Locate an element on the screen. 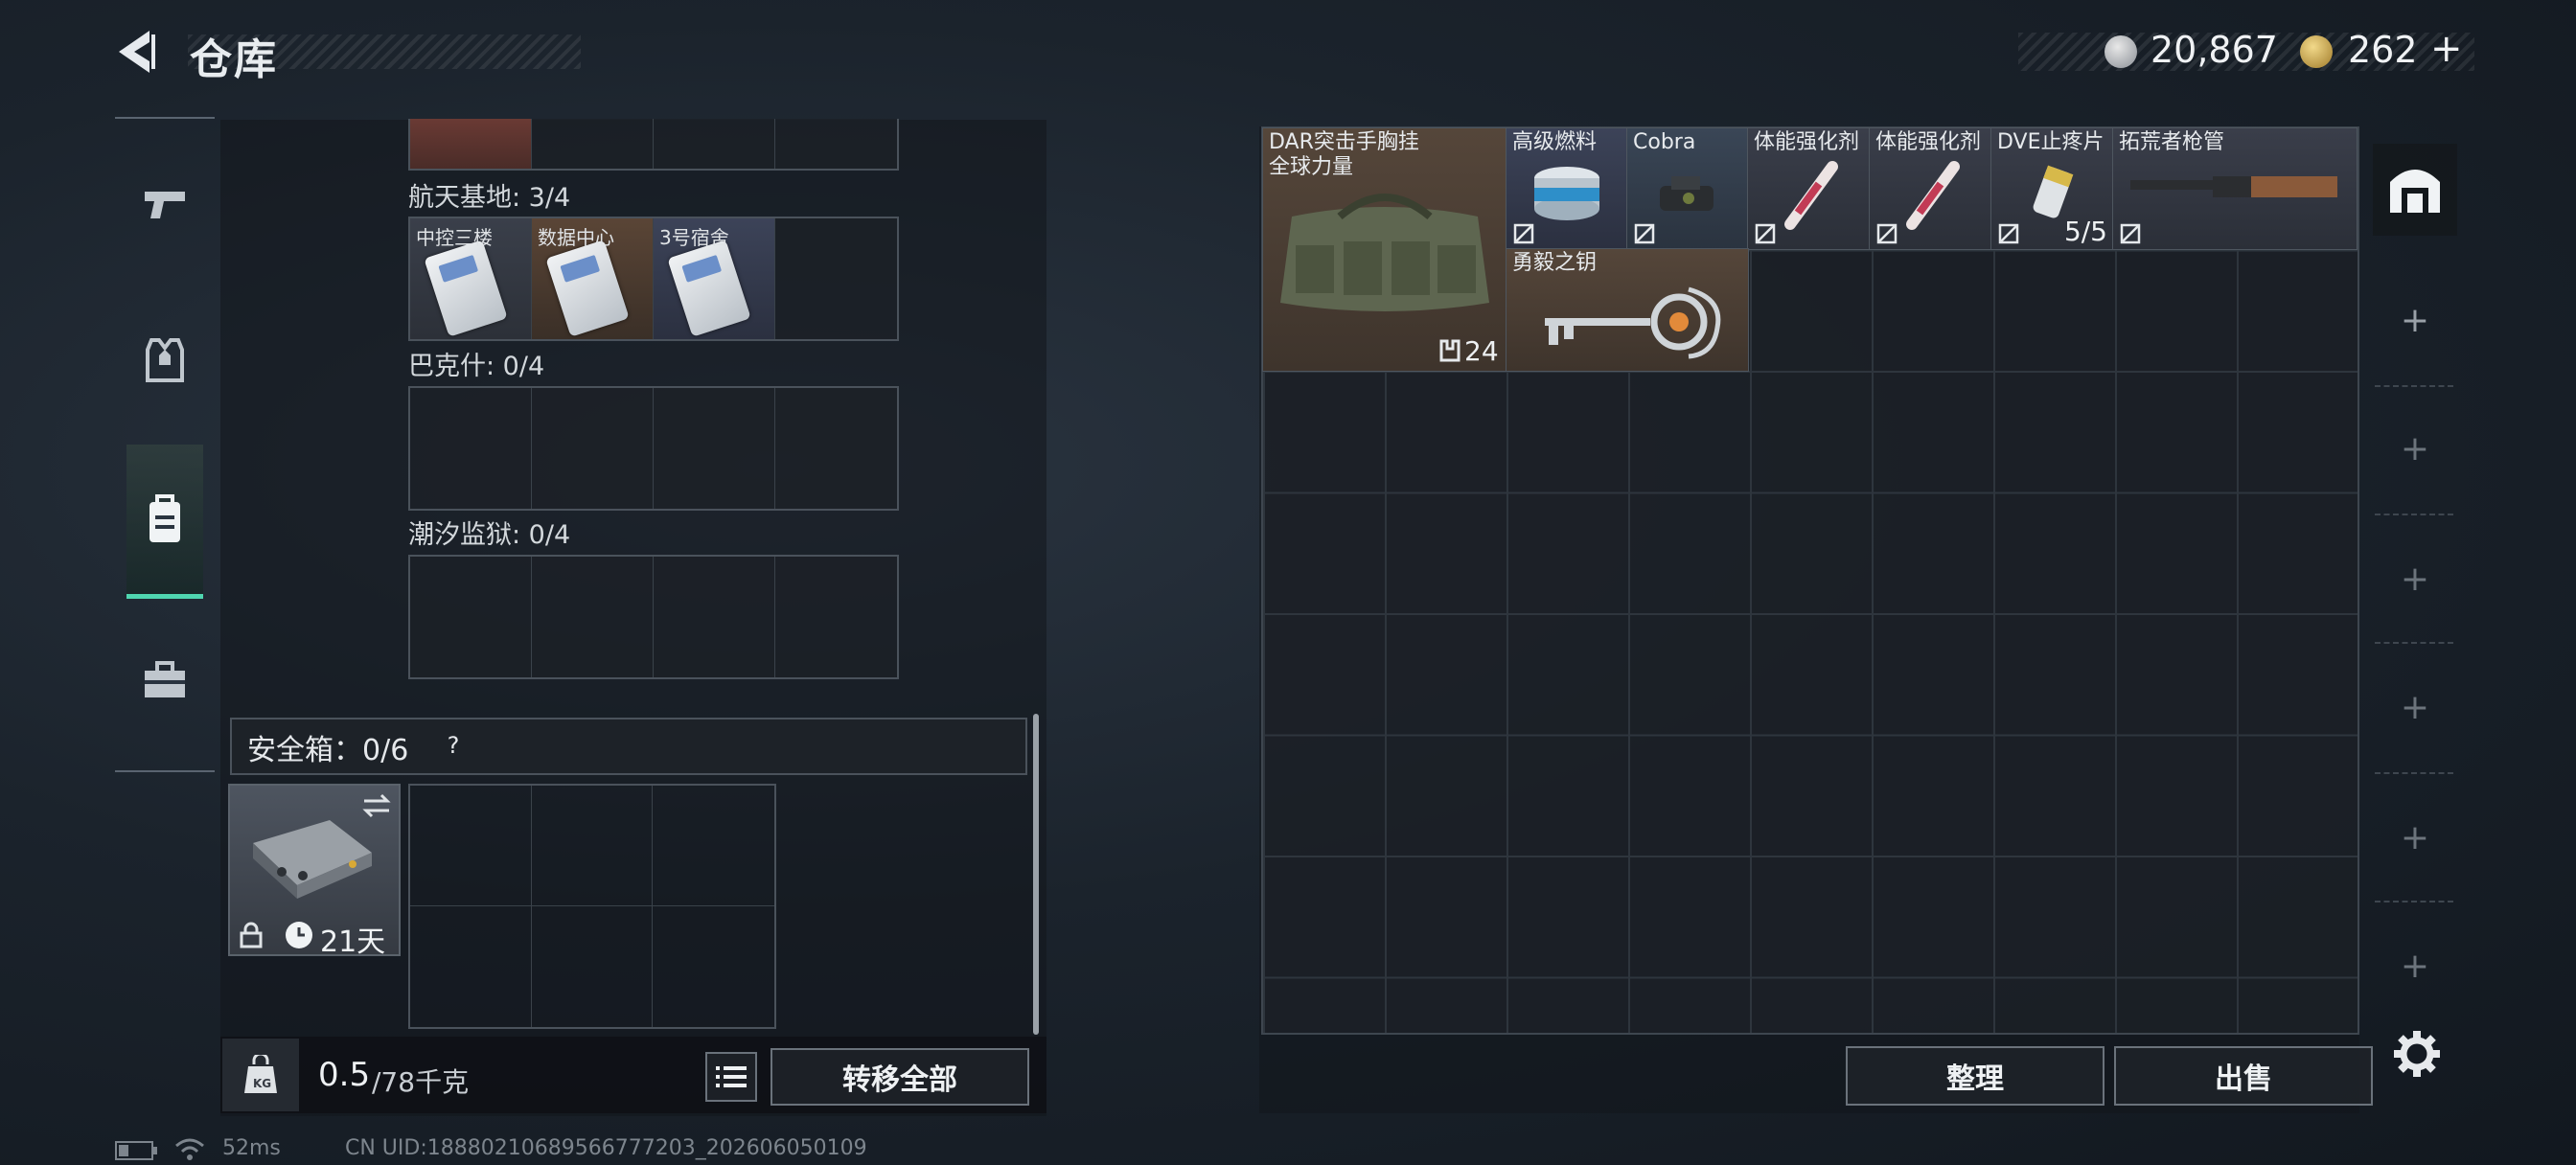 The height and width of the screenshot is (1165, 2576). keycard-grid: 中控三楼 数据中心 3号宿舍 is located at coordinates (653, 279).